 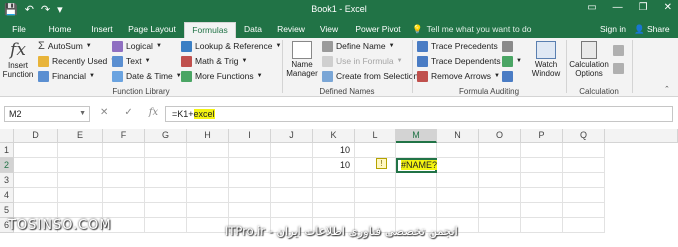 I want to click on text-button: Text ▼, so click(x=131, y=61).